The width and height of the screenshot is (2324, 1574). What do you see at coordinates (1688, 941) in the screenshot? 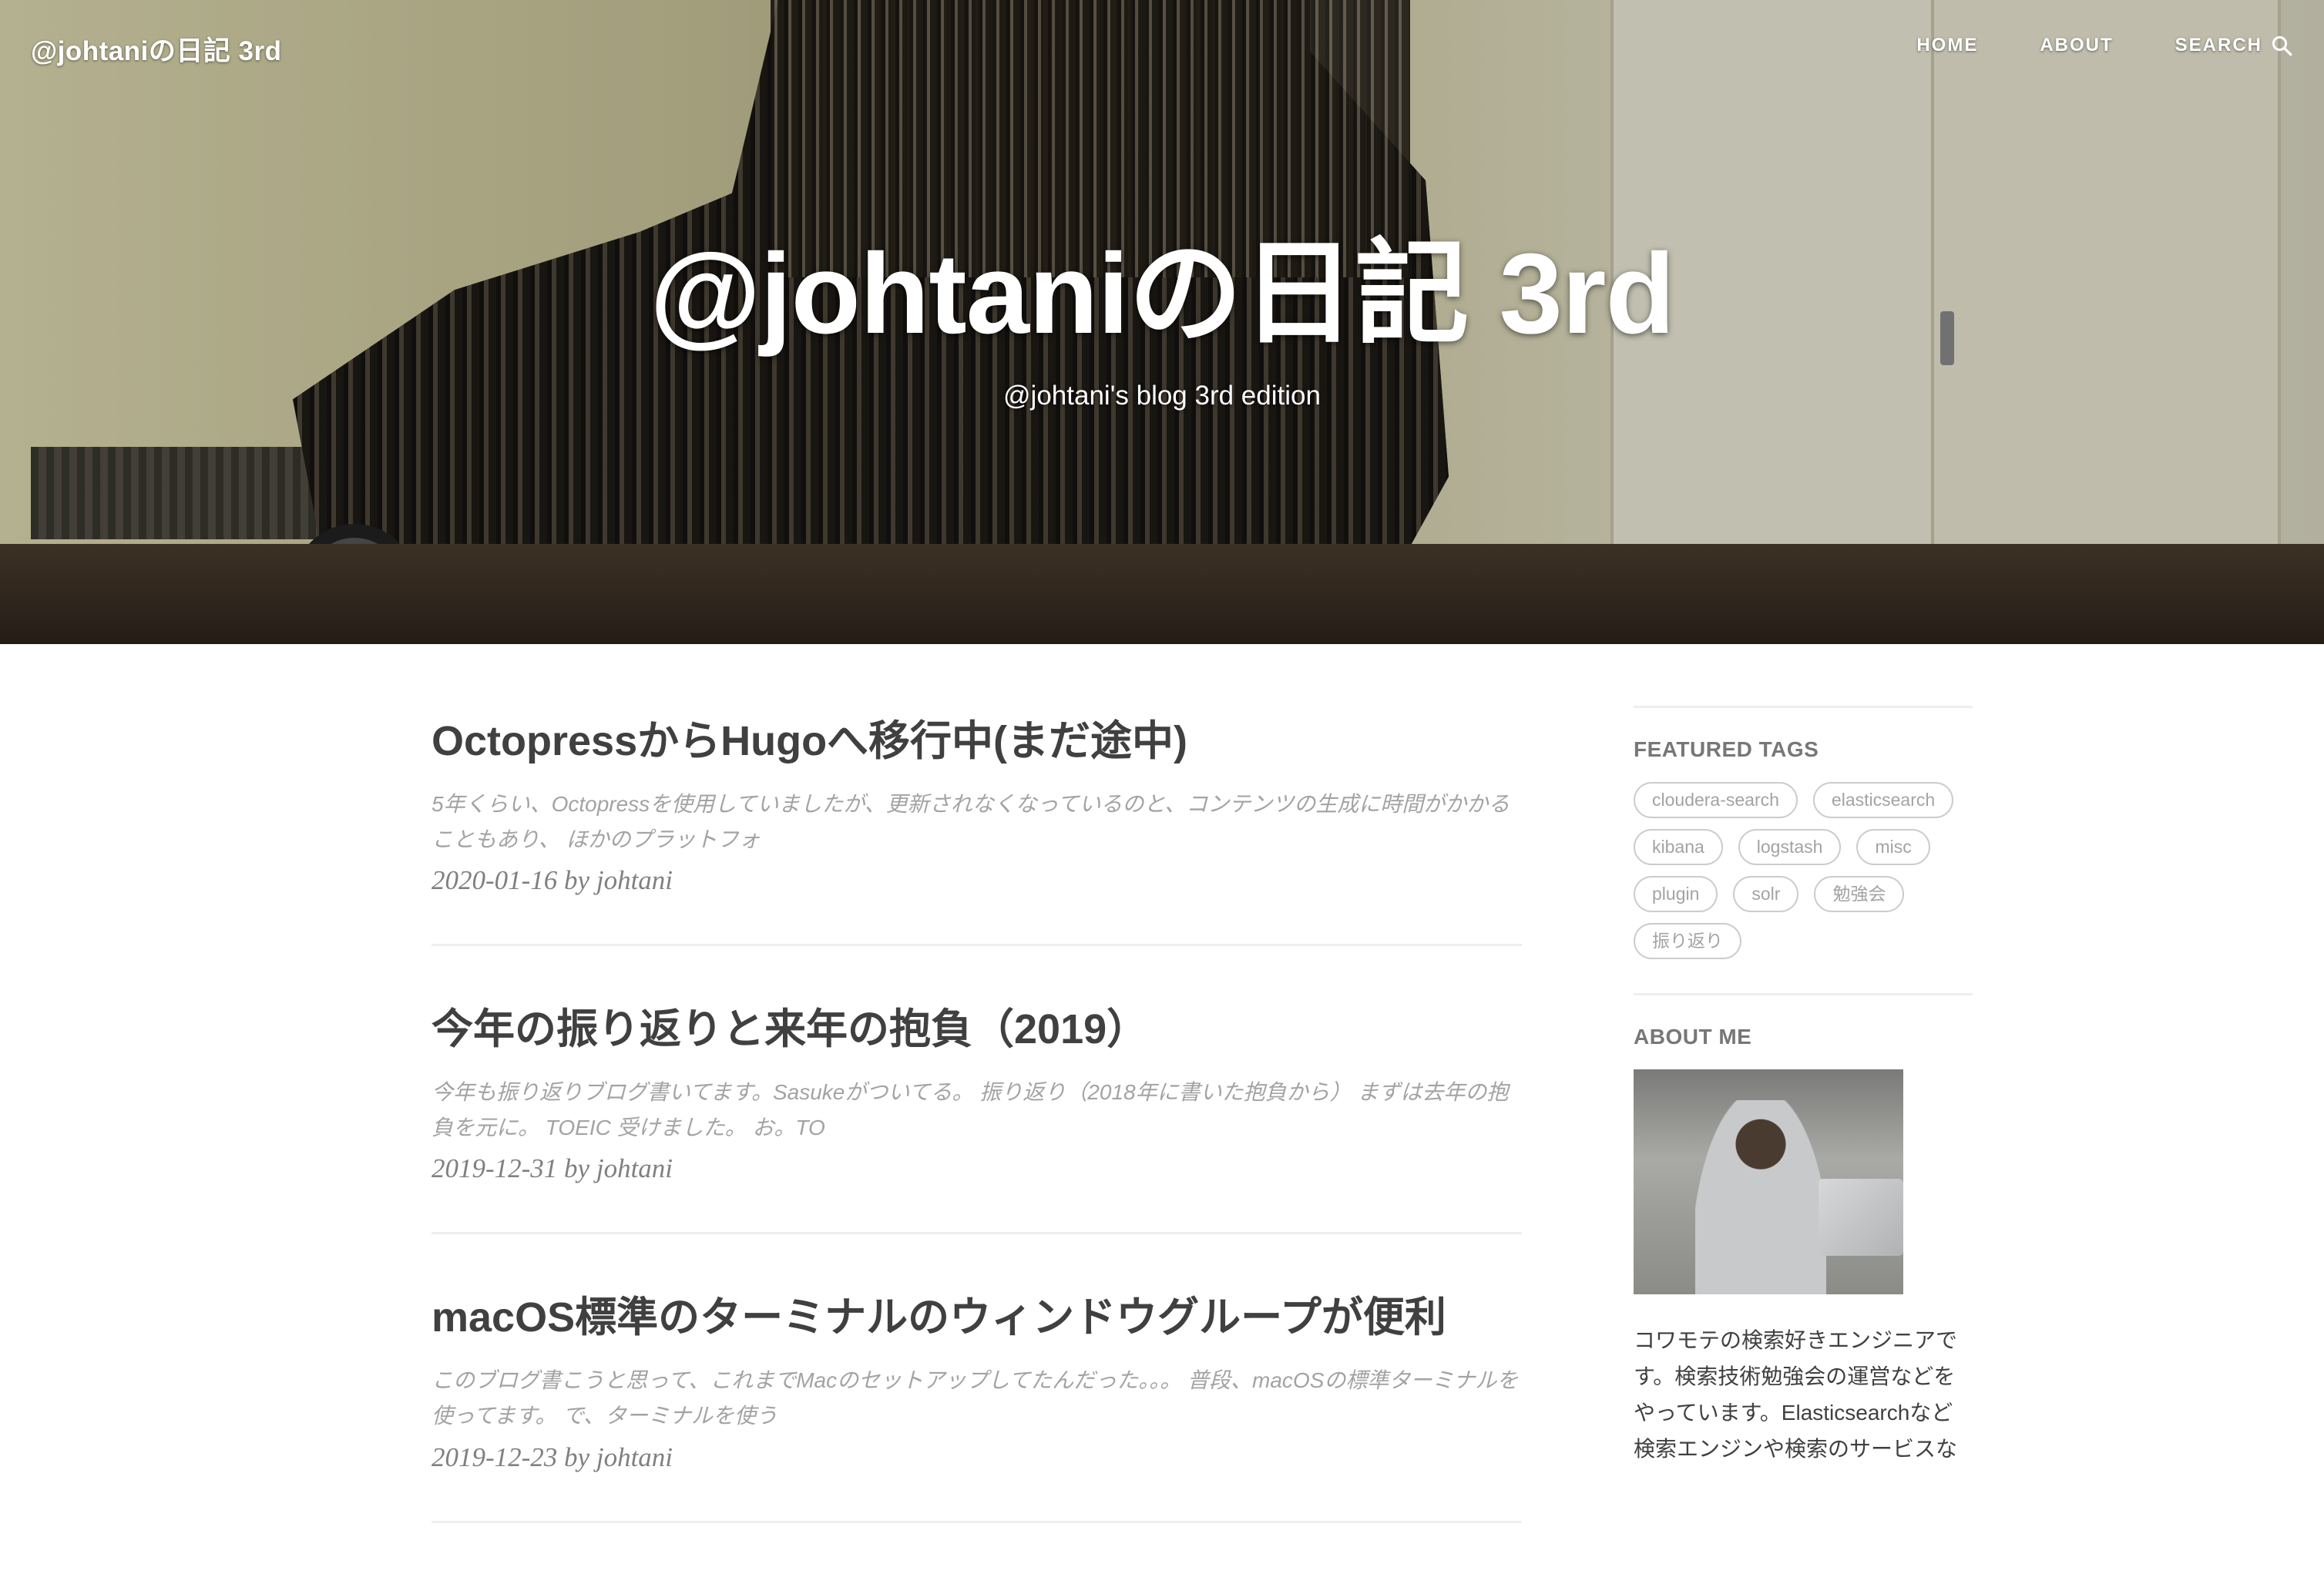
I see `tag-retrospective: 振り返り` at bounding box center [1688, 941].